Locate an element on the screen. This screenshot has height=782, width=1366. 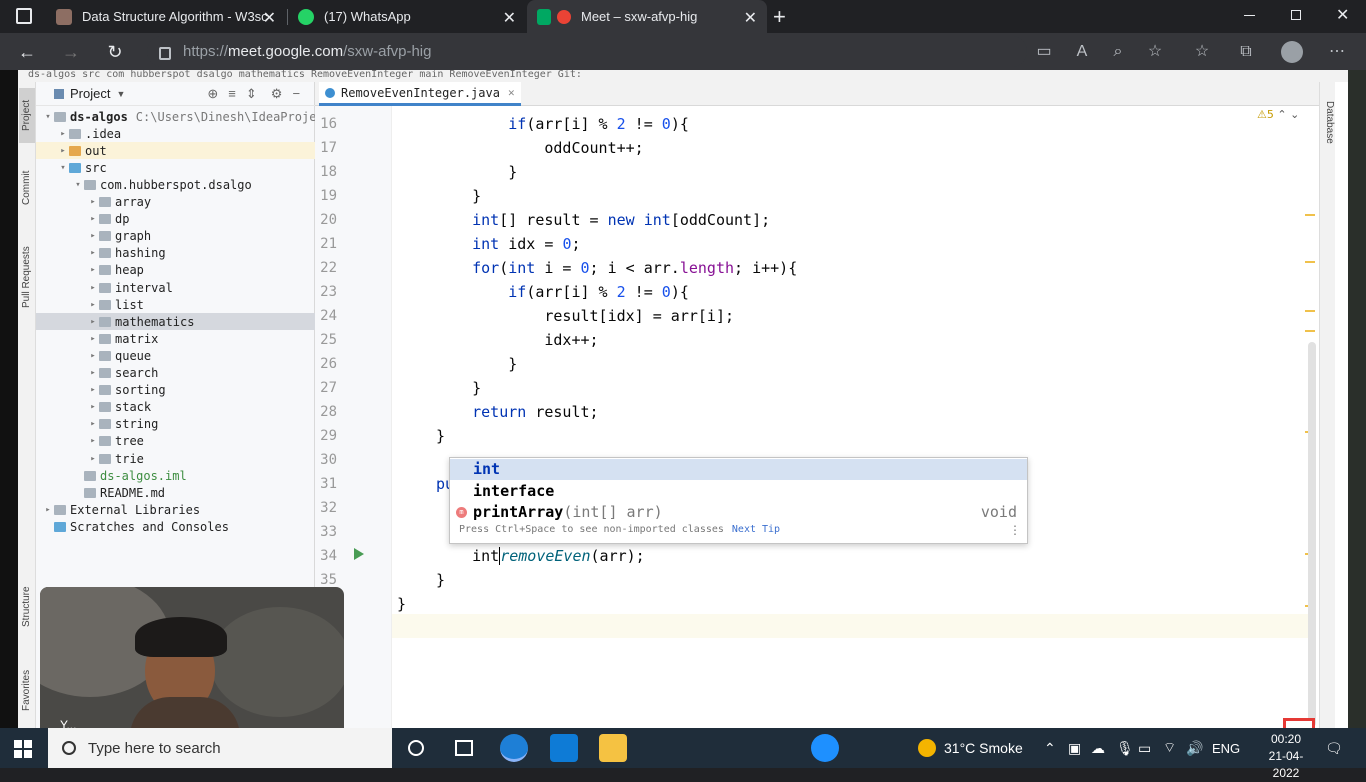
tree-item: ▸ interval is located at coordinates (175, 287).